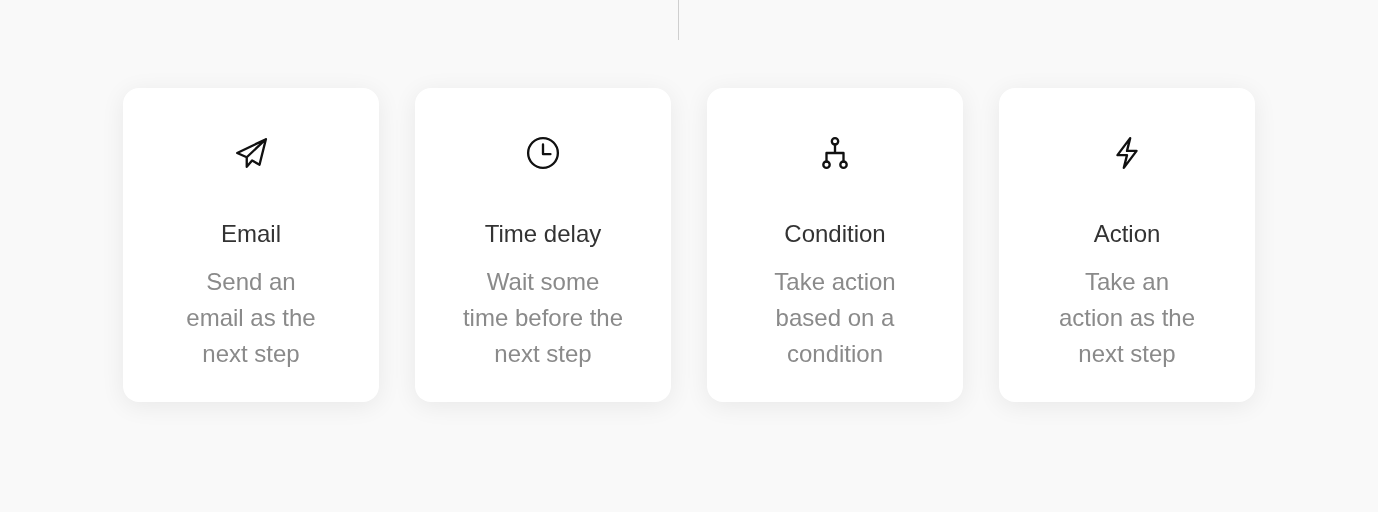 This screenshot has height=512, width=1378. Describe the element at coordinates (251, 153) in the screenshot. I see `paper-plane-icon` at that location.